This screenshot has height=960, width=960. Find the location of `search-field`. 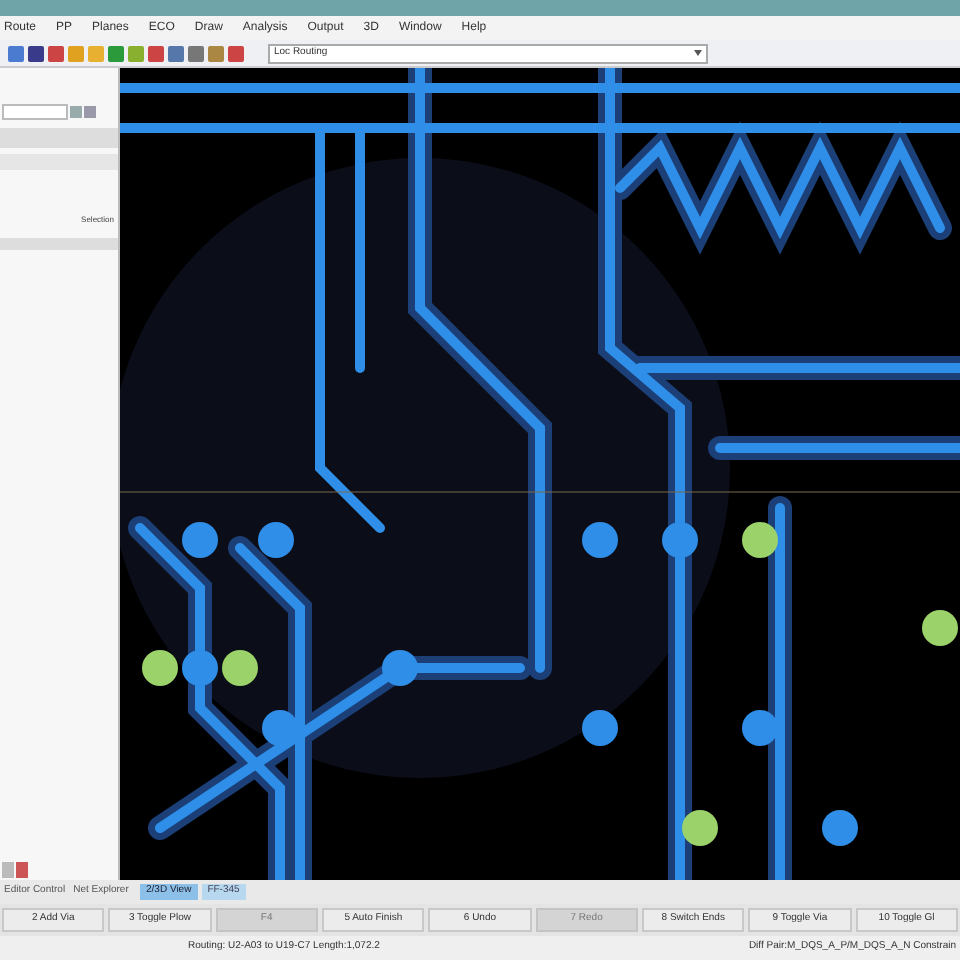

search-field is located at coordinates (35, 112).